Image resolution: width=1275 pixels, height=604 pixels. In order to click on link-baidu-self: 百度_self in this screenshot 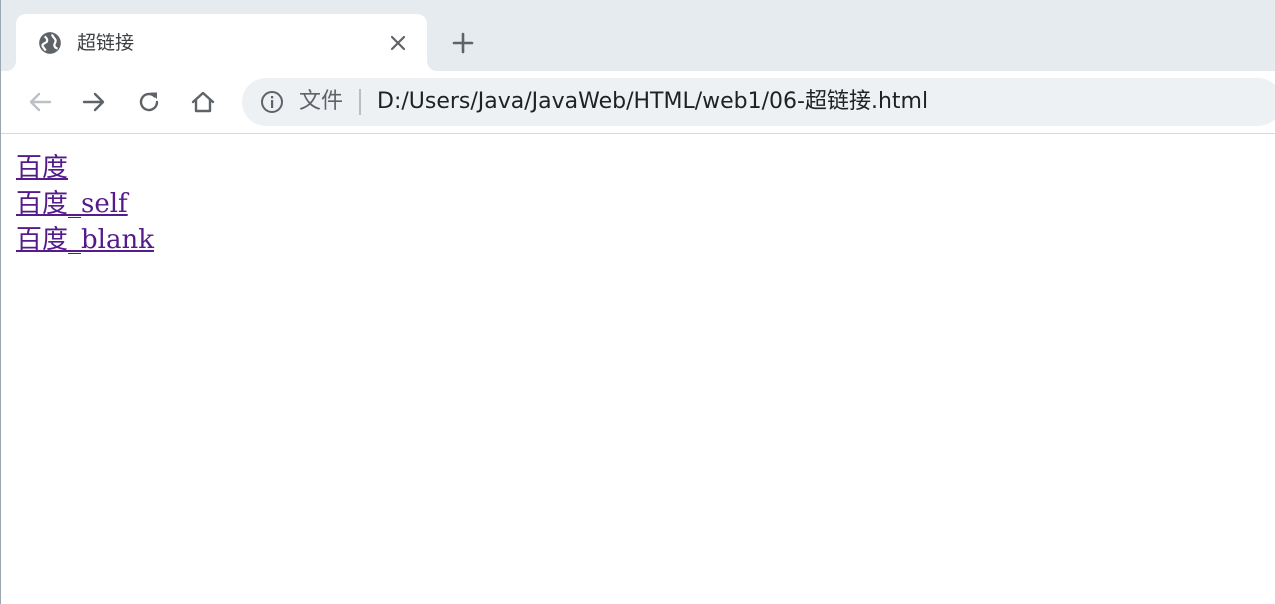, I will do `click(85, 204)`.